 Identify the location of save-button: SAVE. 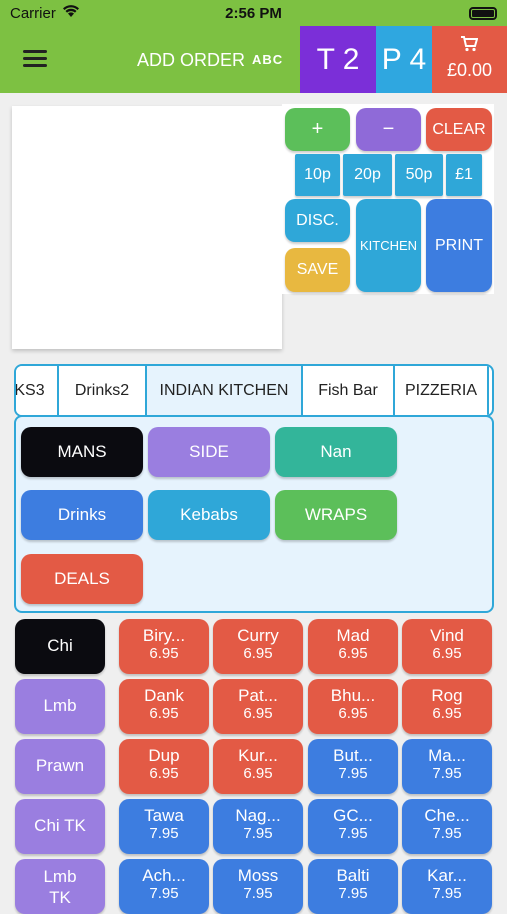
(317, 270).